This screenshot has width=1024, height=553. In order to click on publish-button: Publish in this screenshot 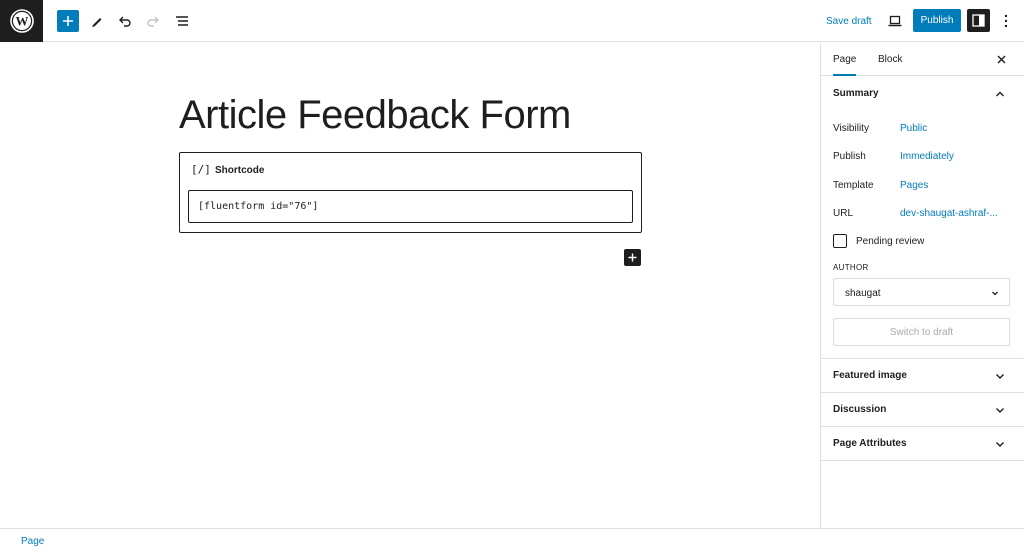, I will do `click(937, 20)`.